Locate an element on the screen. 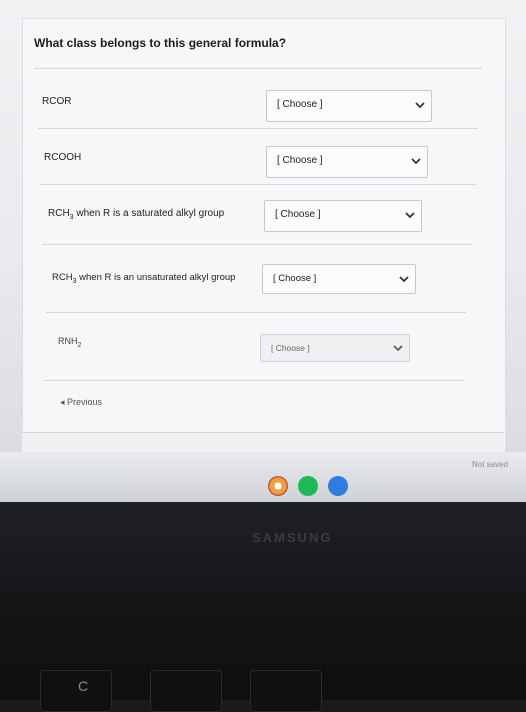  answer-select-rcor: [ Choose ] is located at coordinates (349, 106).